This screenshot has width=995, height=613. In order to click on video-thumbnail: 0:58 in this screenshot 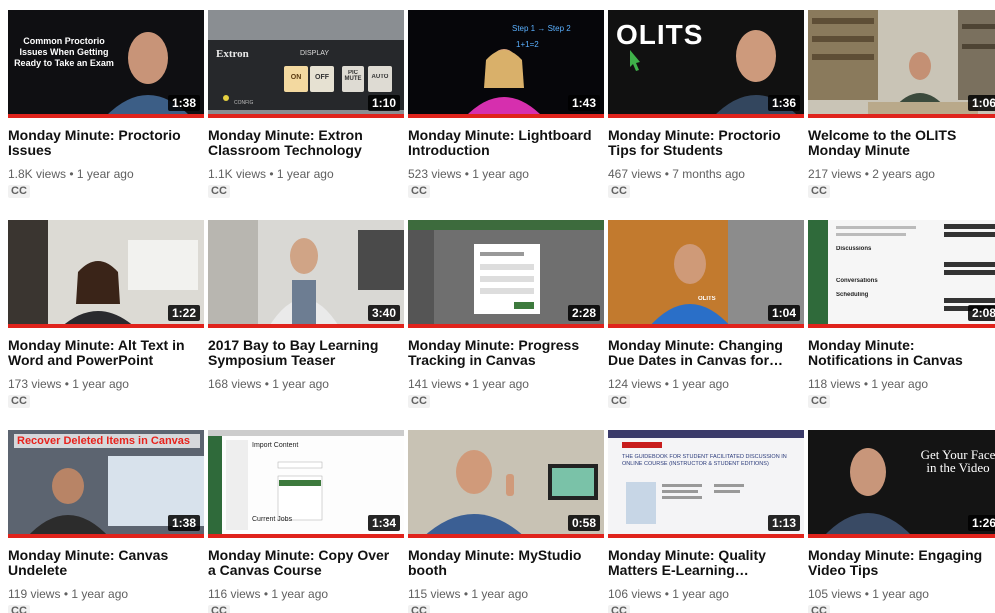, I will do `click(506, 484)`.